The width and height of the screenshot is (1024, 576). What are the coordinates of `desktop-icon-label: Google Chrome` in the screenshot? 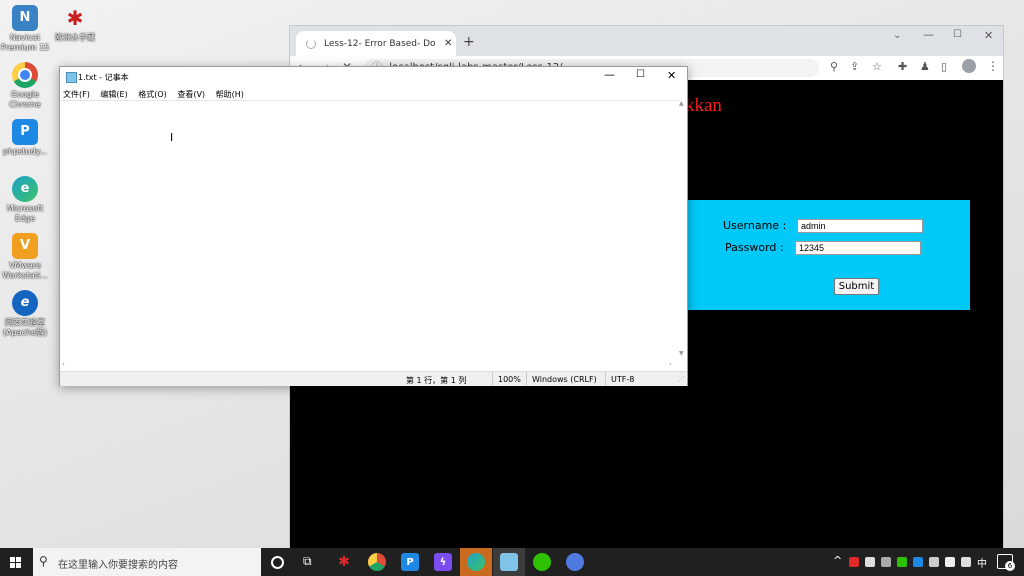 It's located at (25, 99).